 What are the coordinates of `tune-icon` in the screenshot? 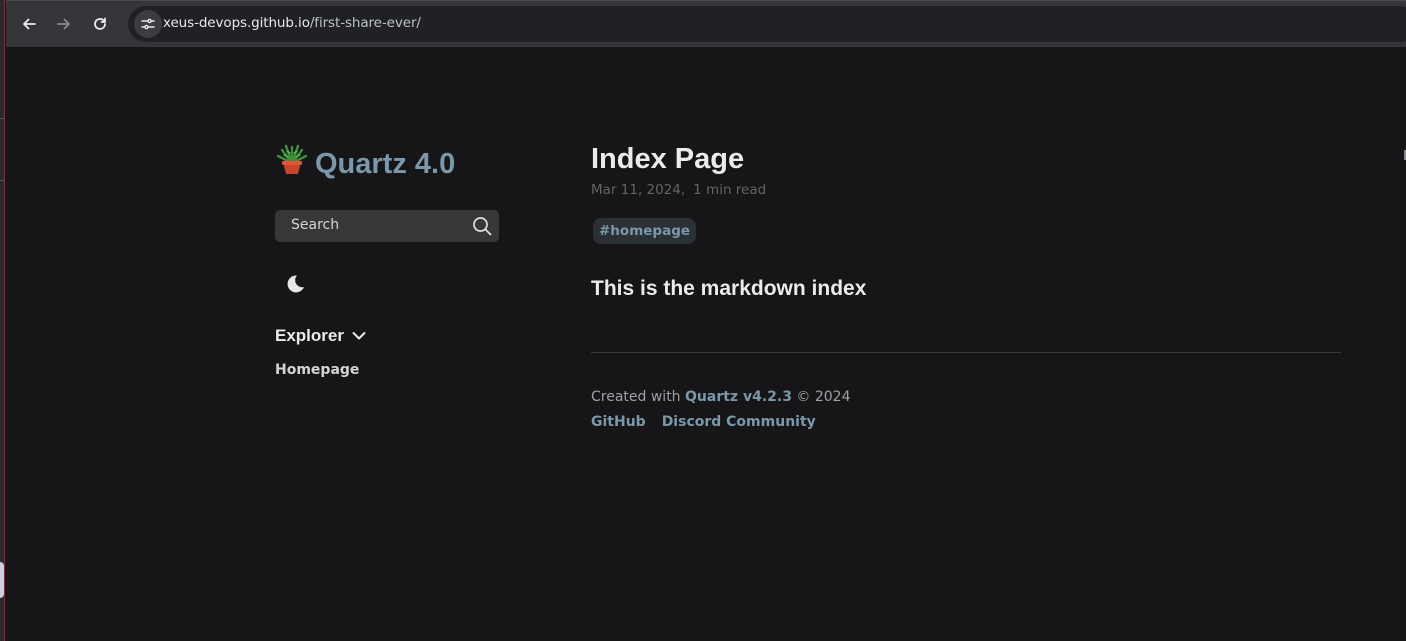 It's located at (148, 24).